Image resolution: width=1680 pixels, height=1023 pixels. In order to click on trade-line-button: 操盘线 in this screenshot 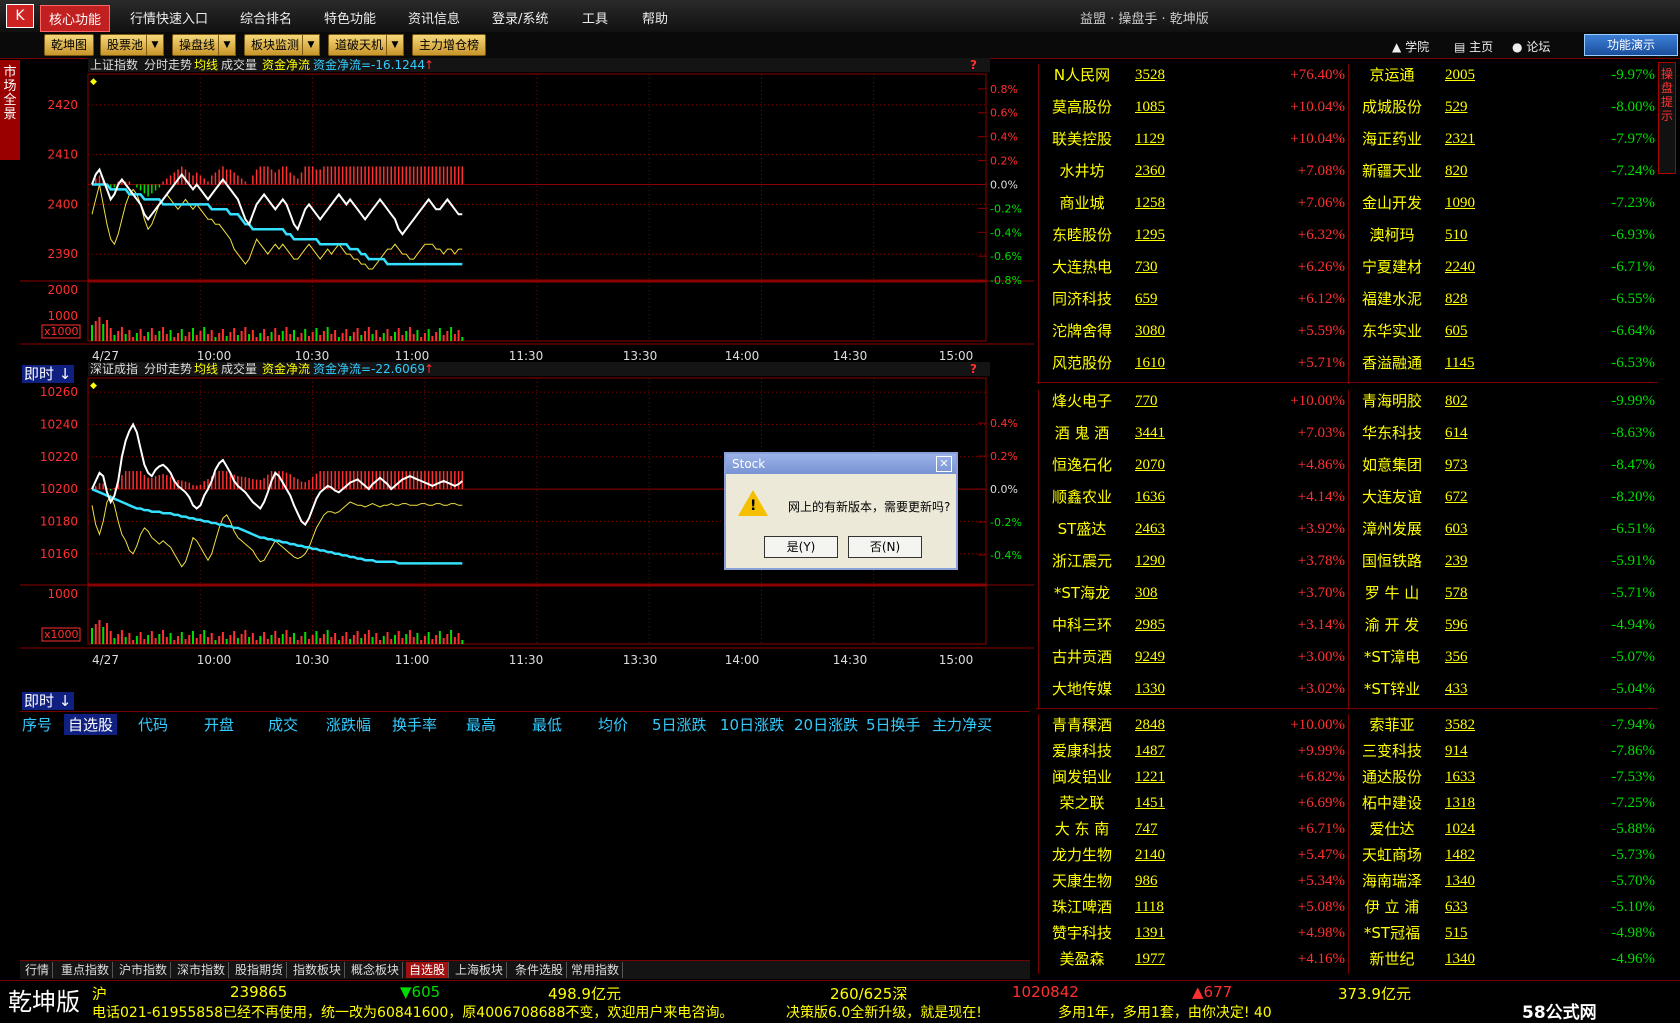, I will do `click(197, 45)`.